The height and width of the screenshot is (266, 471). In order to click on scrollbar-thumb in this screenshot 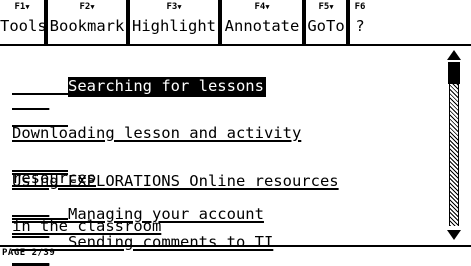, I will do `click(454, 73)`.